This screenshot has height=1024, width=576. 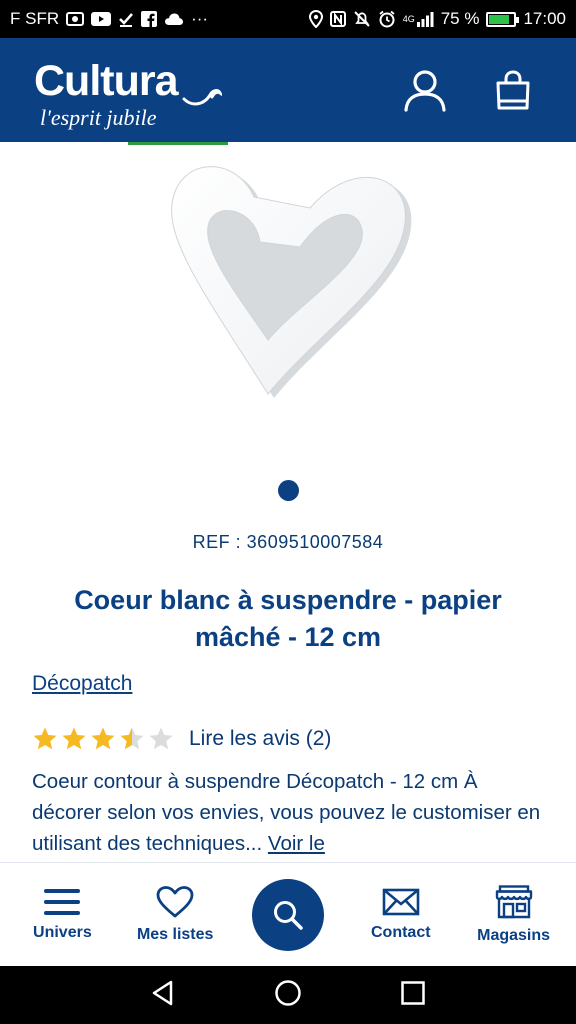 What do you see at coordinates (337, 19) in the screenshot?
I see `nfc-icon` at bounding box center [337, 19].